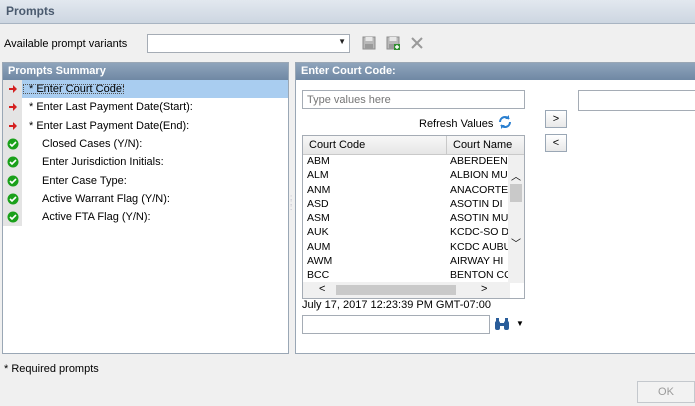 This screenshot has height=406, width=695. Describe the element at coordinates (556, 119) in the screenshot. I see `add-value-button: >` at that location.